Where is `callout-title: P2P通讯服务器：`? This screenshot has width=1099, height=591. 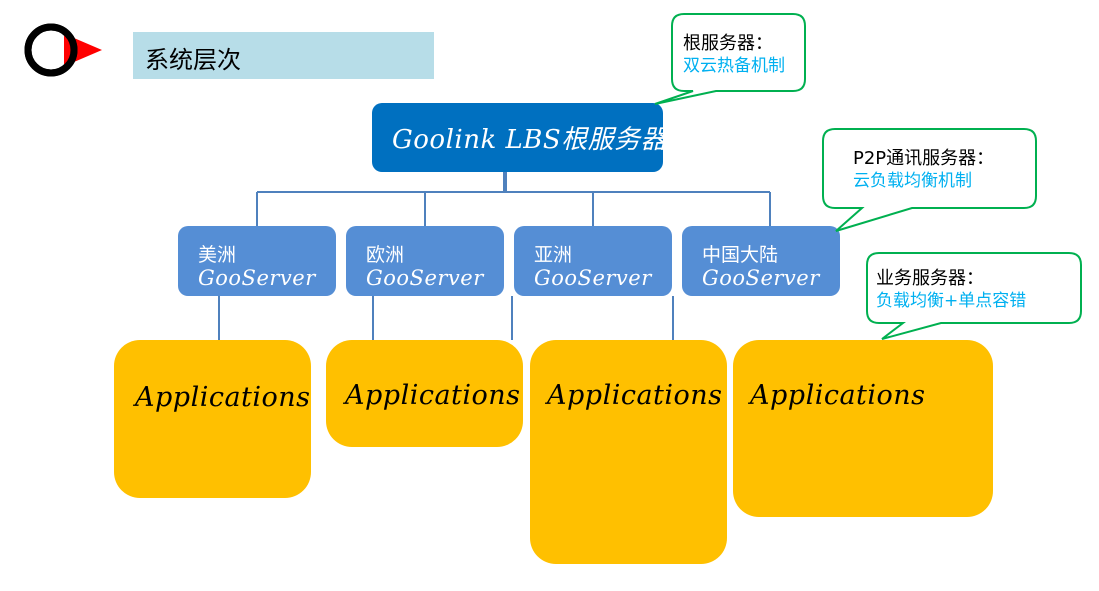 callout-title: P2P通讯服务器： is located at coordinates (924, 158).